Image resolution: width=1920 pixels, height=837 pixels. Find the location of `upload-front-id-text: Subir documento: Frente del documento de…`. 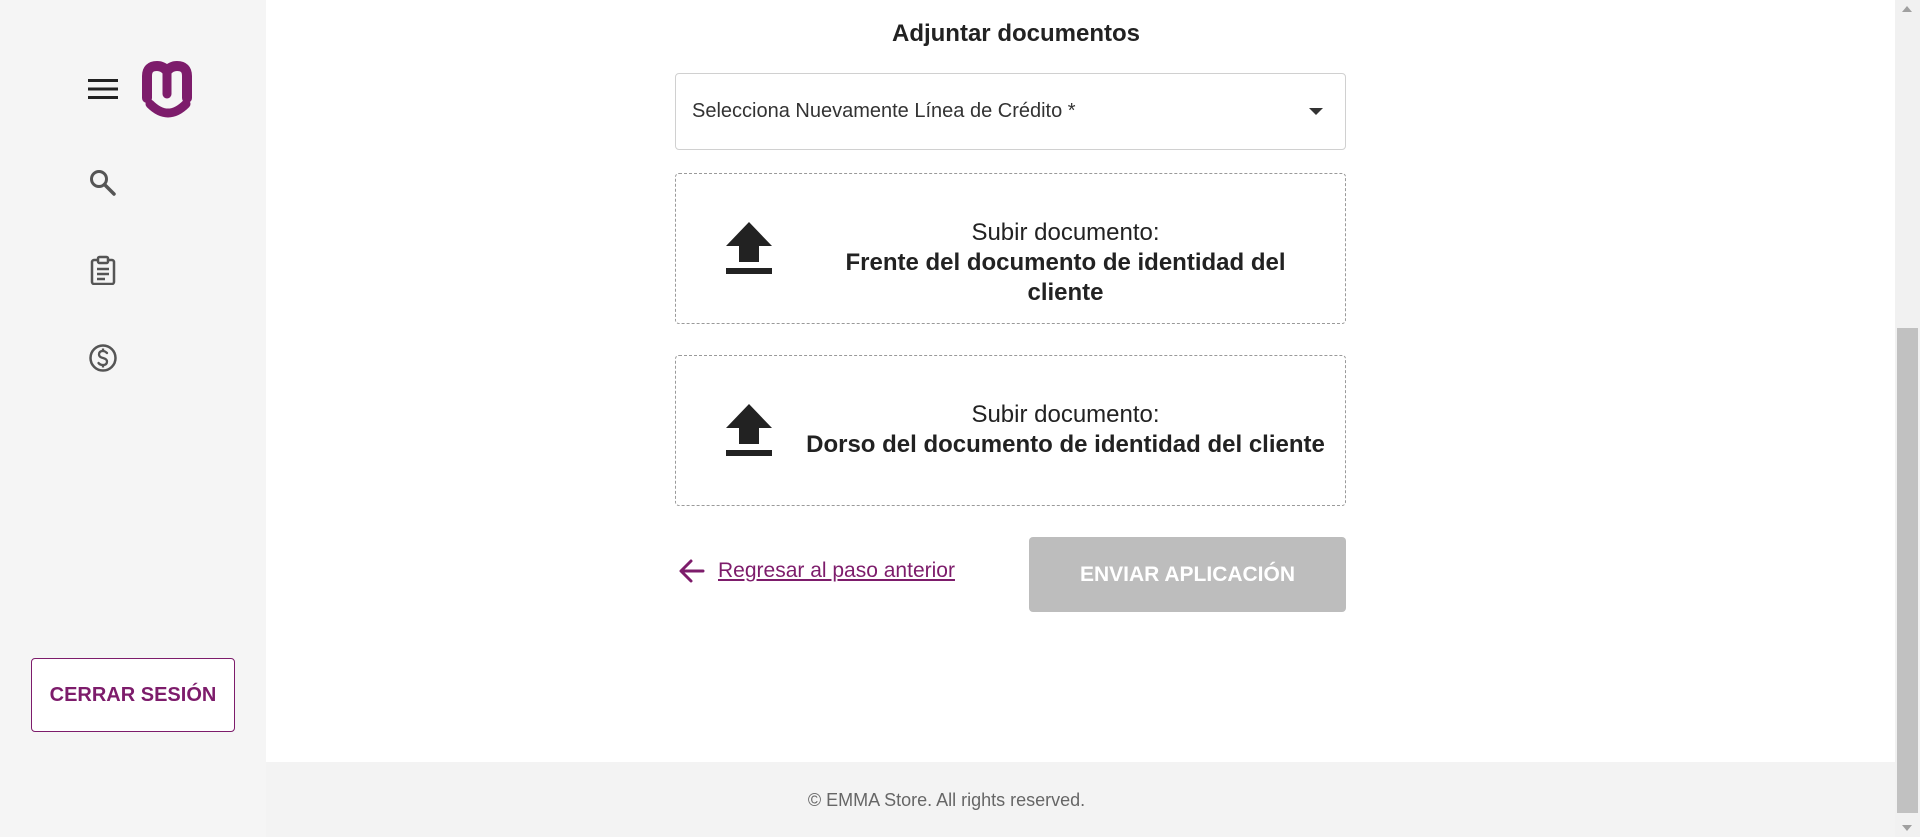

upload-front-id-text: Subir documento: Frente del documento de… is located at coordinates (1065, 263).